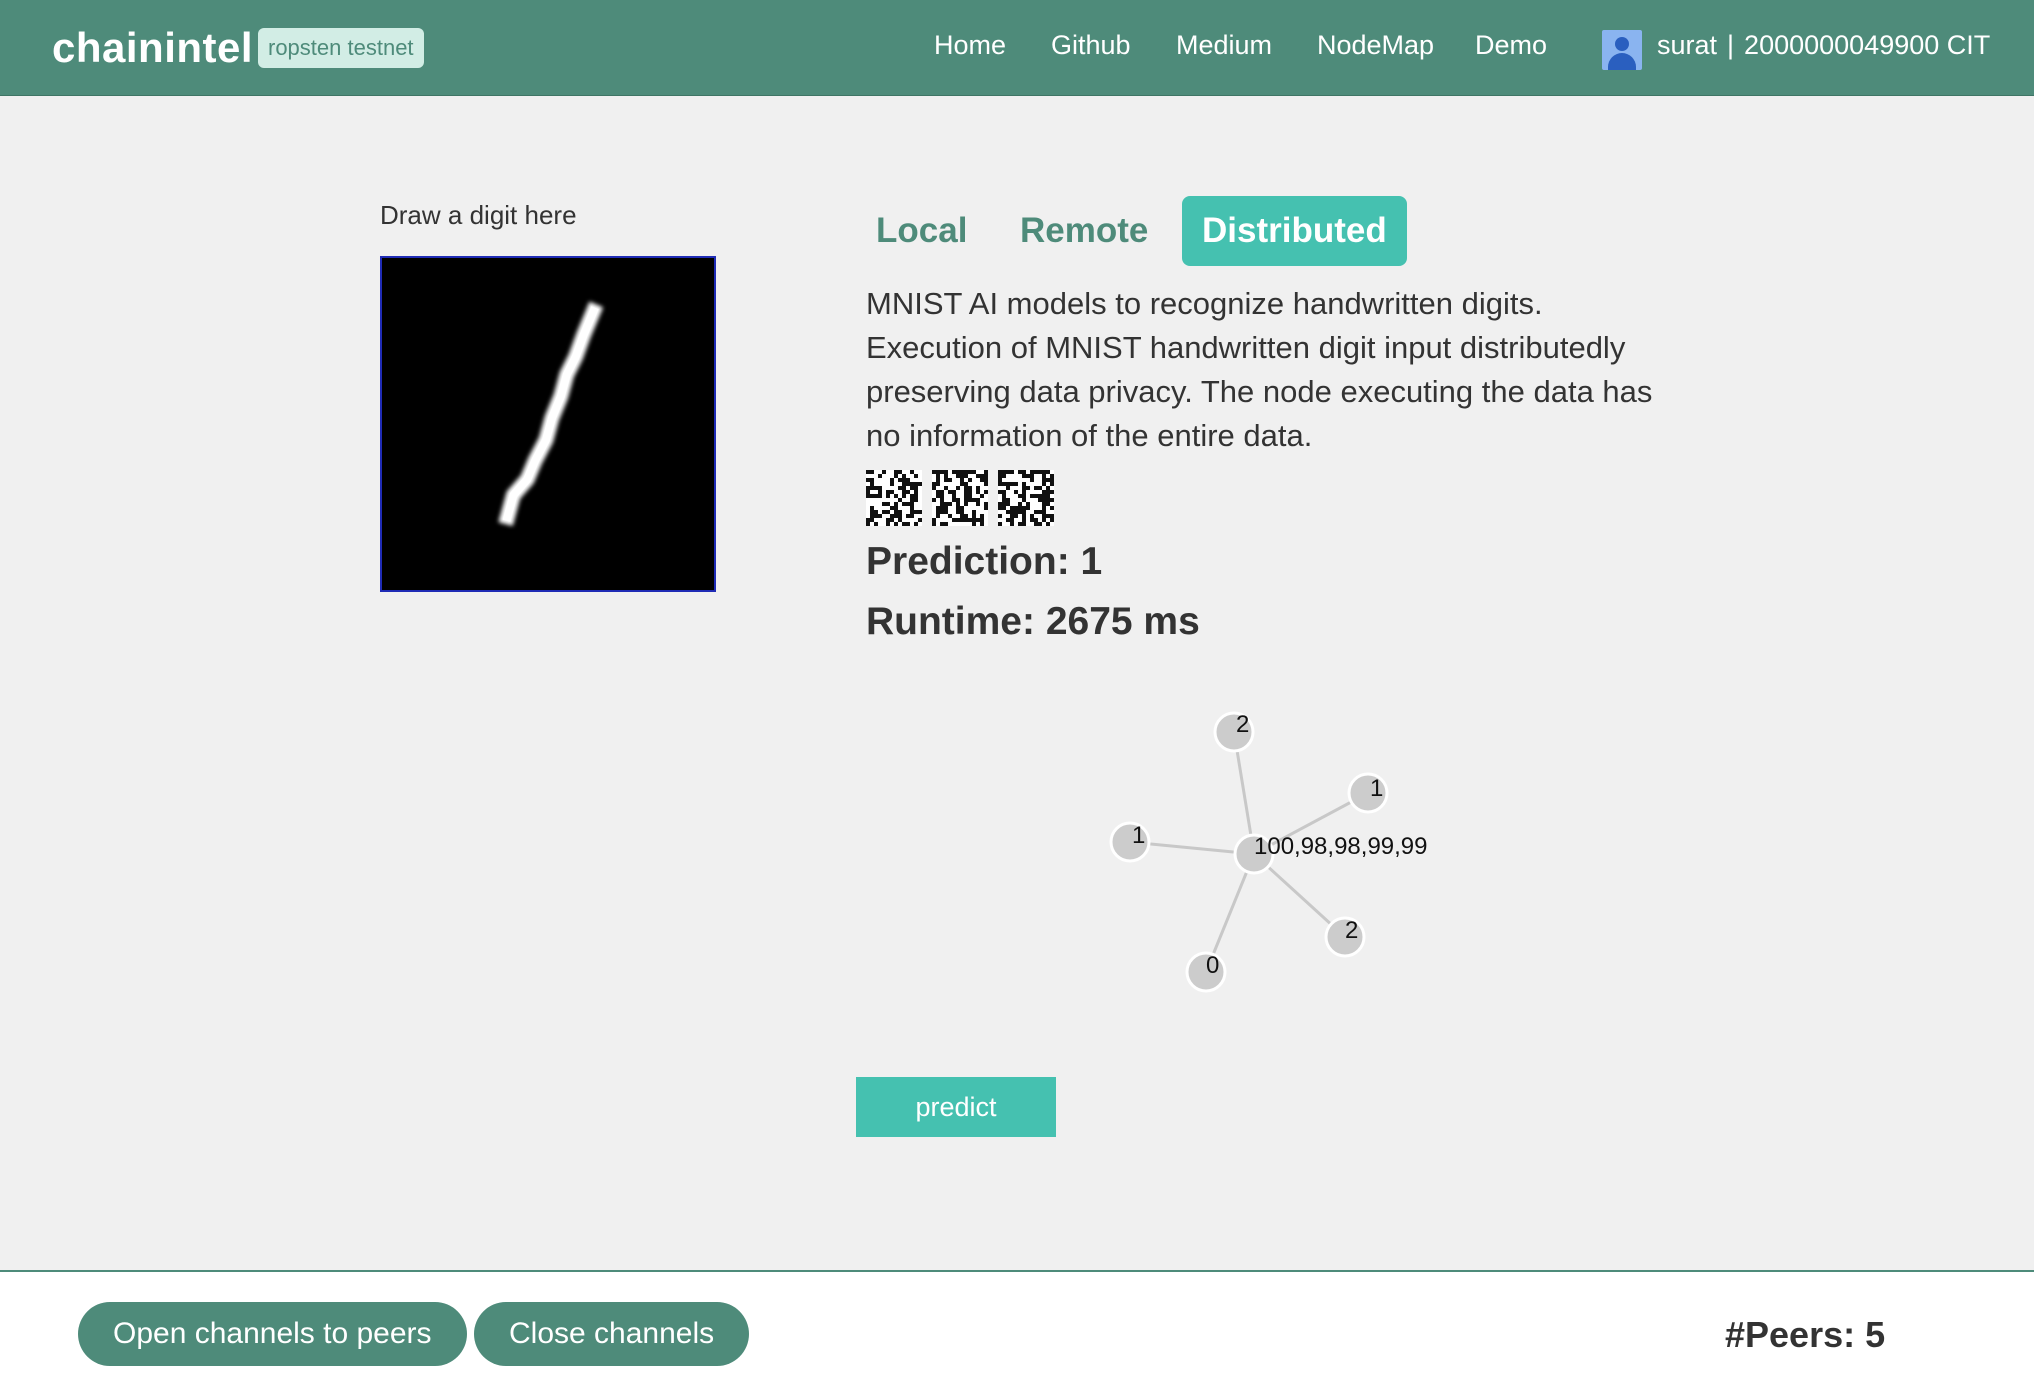  What do you see at coordinates (551, 413) in the screenshot?
I see `drawn-digit-stroke` at bounding box center [551, 413].